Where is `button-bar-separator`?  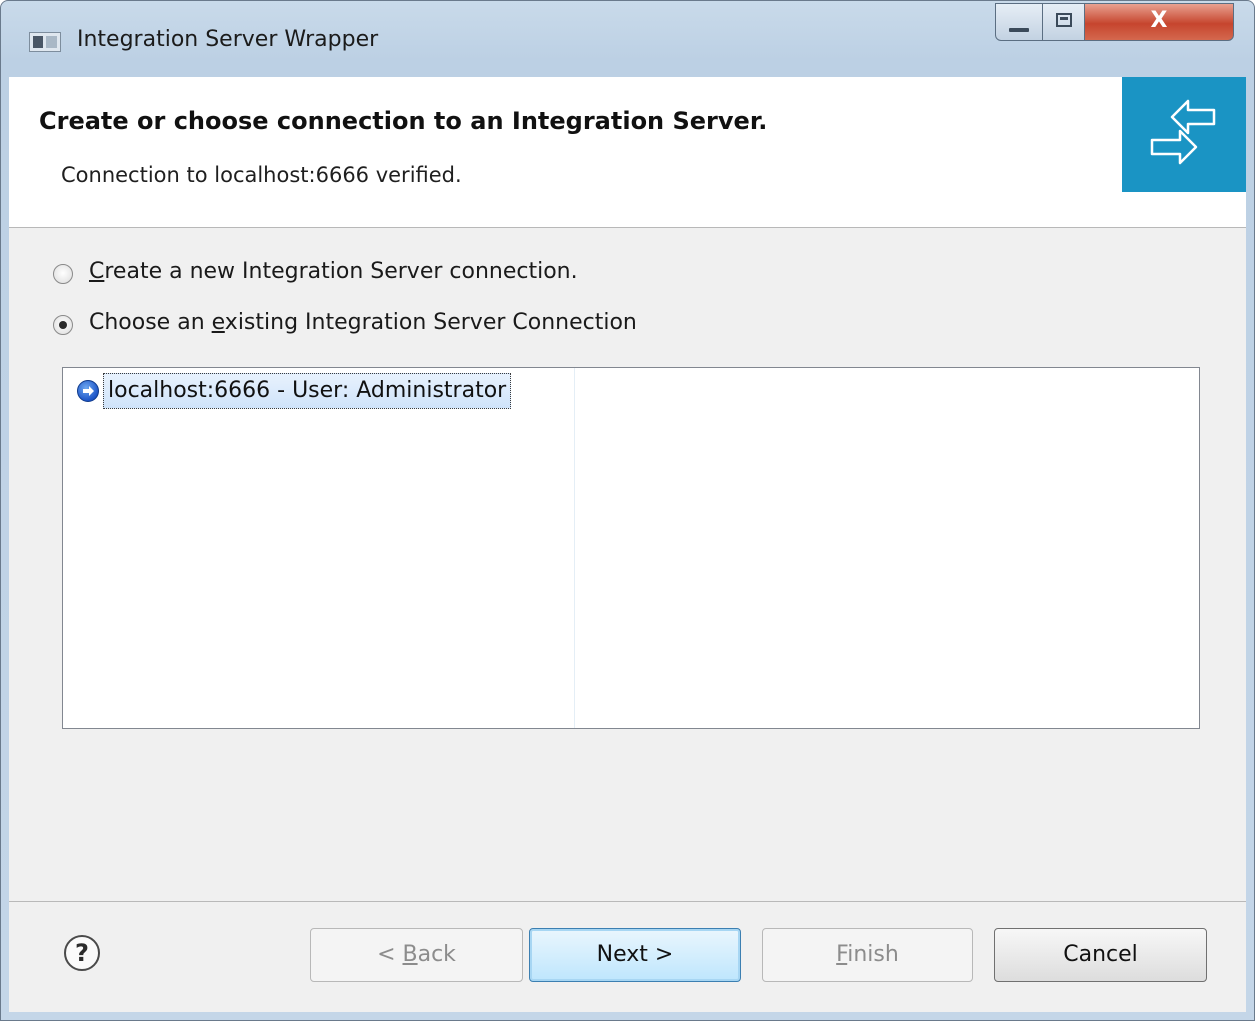 button-bar-separator is located at coordinates (627, 901).